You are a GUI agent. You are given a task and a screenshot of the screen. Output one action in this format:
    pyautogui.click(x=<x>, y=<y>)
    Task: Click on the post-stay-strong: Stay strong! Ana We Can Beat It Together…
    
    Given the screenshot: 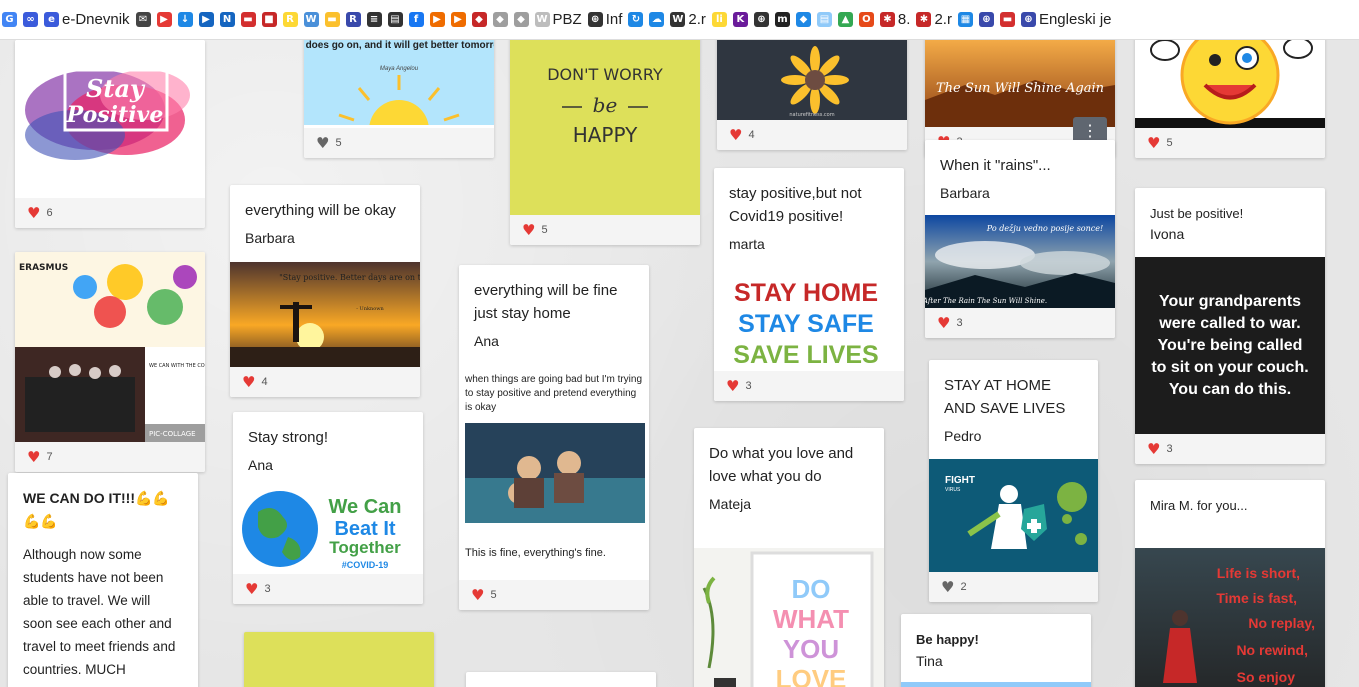 What is the action you would take?
    pyautogui.click(x=328, y=508)
    